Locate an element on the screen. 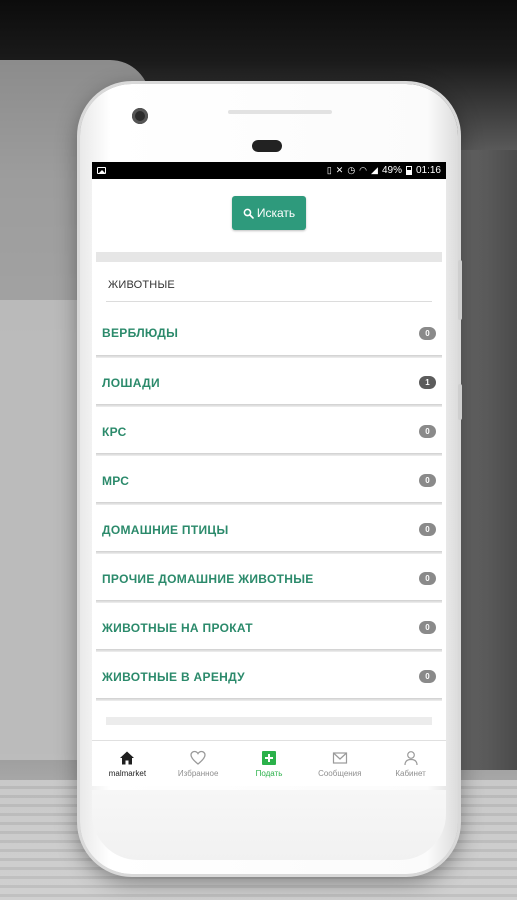 This screenshot has width=517, height=900. search-button: Искать is located at coordinates (269, 213).